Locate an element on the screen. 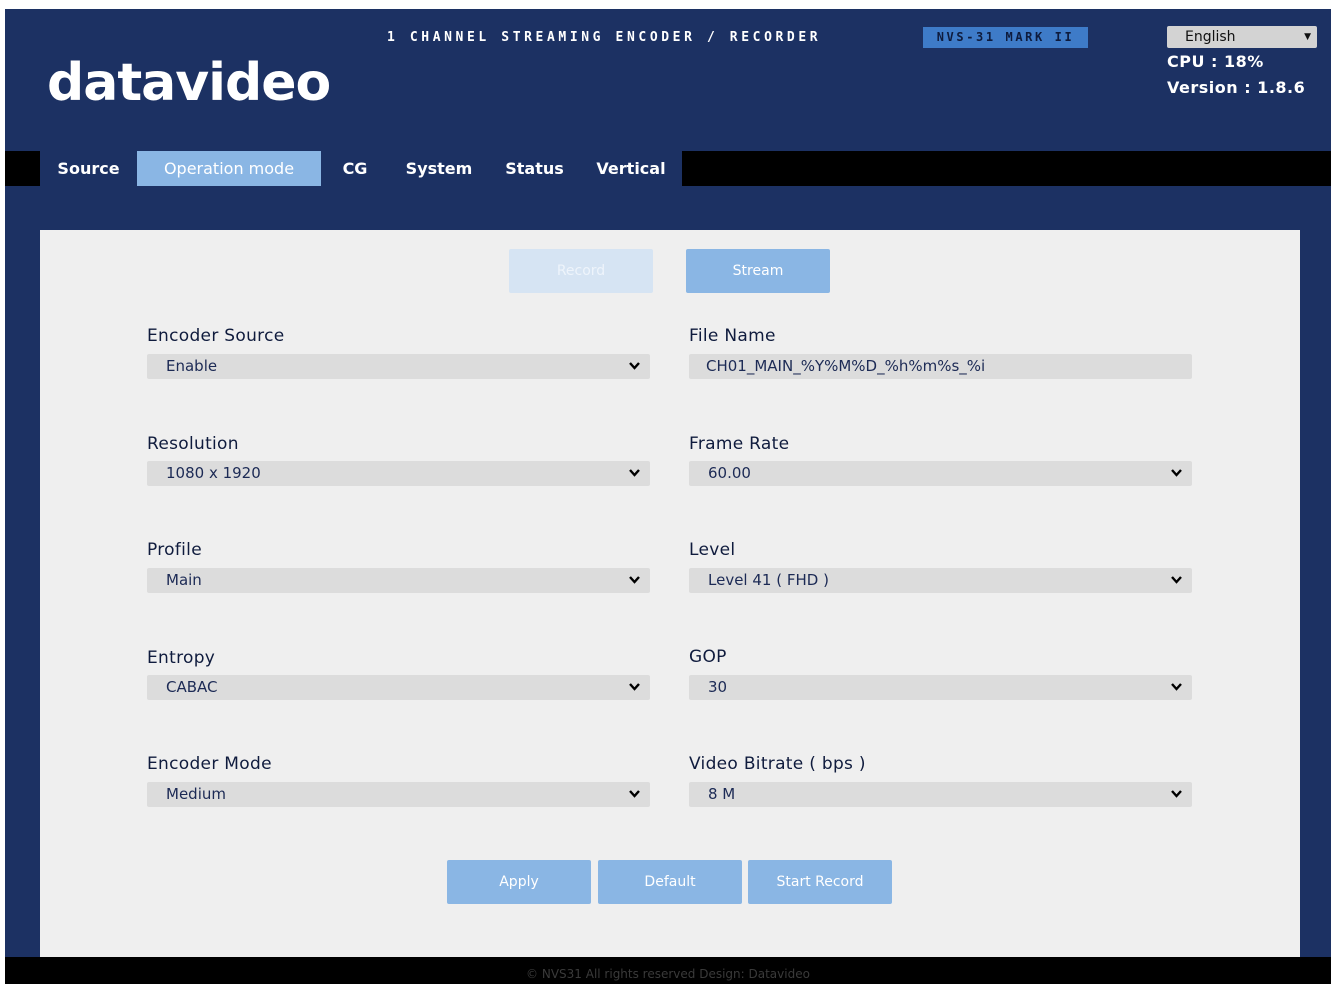 Image resolution: width=1331 pixels, height=984 pixels. resolution-select: 1080 x 1920 is located at coordinates (398, 473).